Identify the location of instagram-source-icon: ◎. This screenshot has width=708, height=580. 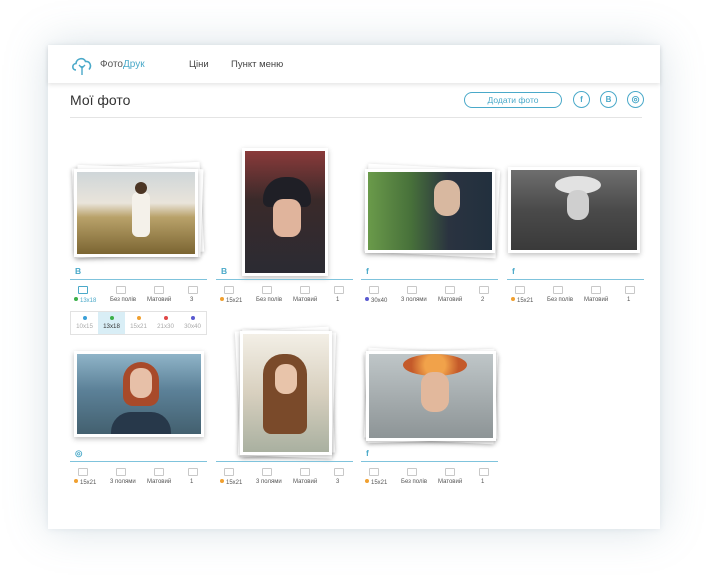
(79, 453).